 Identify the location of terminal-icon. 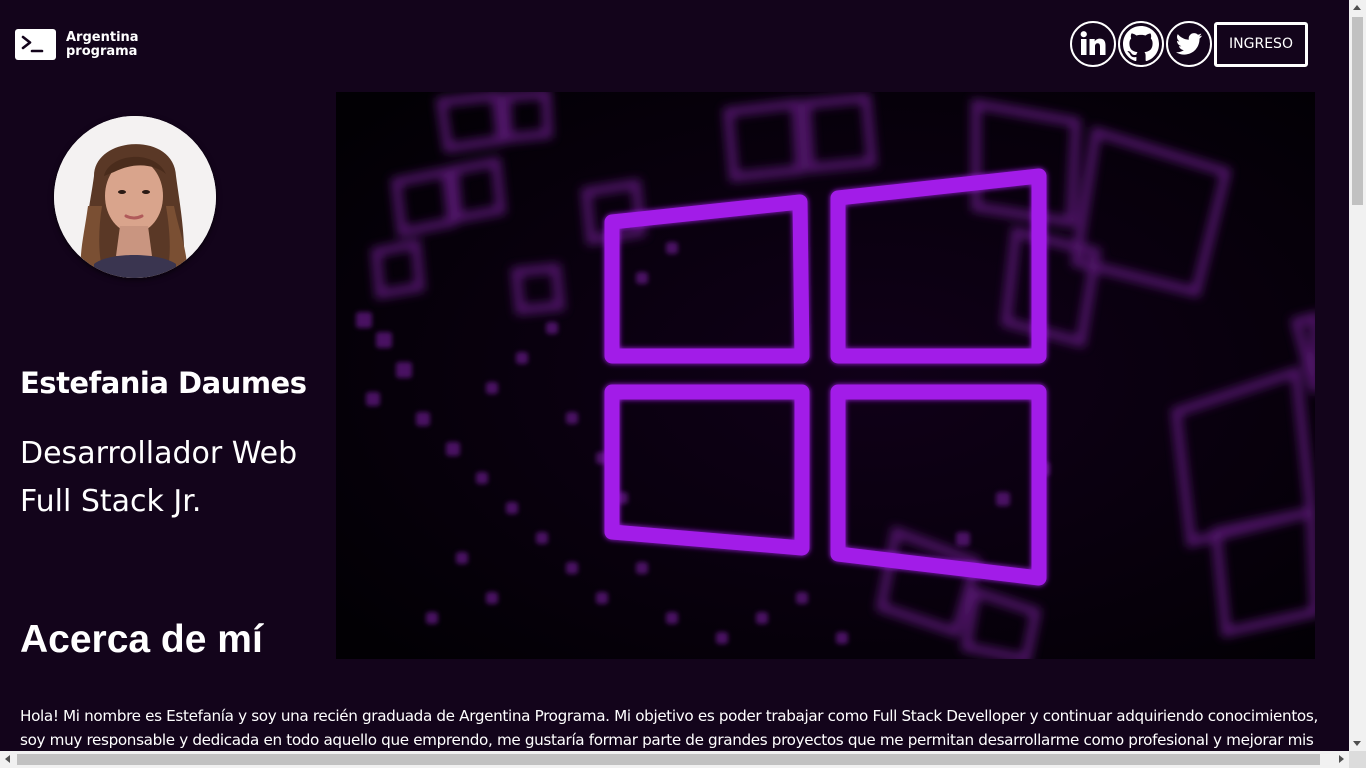
(35, 44).